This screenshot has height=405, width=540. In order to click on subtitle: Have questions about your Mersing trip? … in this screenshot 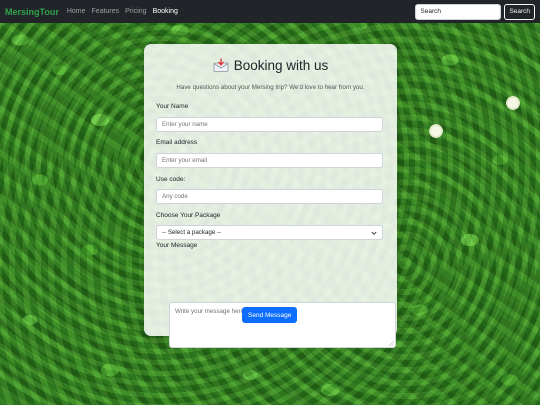, I will do `click(270, 87)`.